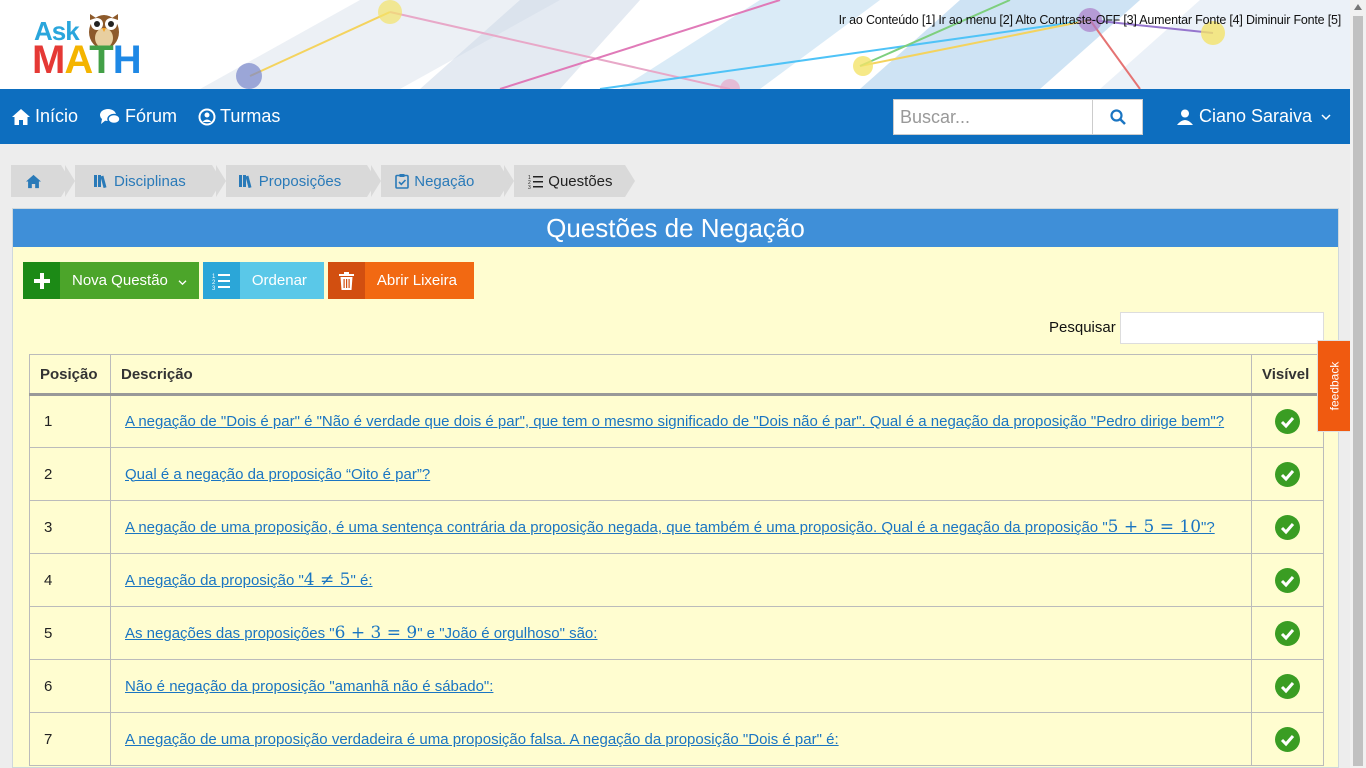 The width and height of the screenshot is (1366, 768). I want to click on breadcrumb-disciplinas: Disciplinas, so click(143, 181).